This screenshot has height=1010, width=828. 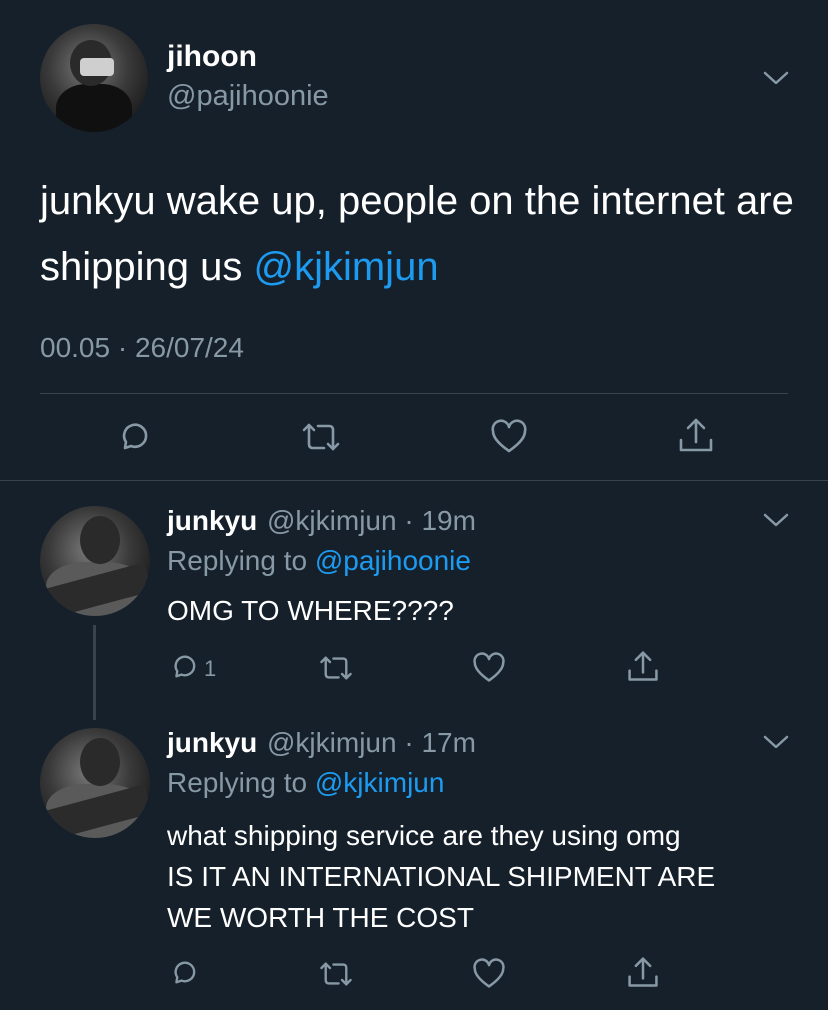 I want to click on author-name: jihoon, so click(x=212, y=57).